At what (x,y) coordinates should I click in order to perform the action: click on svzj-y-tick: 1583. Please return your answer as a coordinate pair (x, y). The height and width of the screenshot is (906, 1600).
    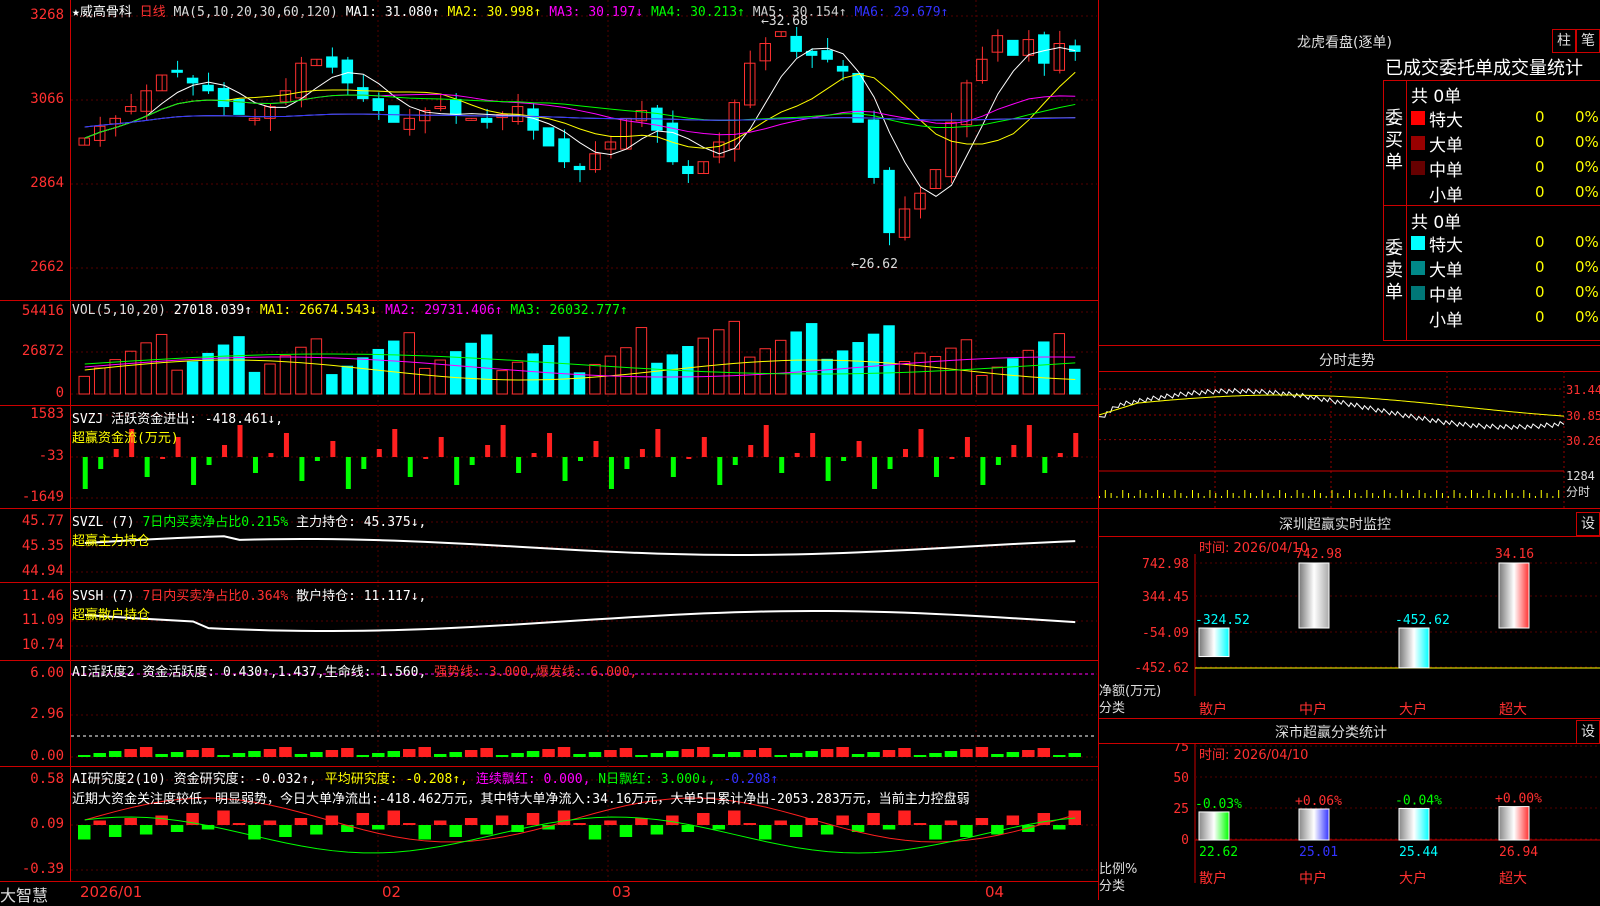
    Looking at the image, I should click on (47, 414).